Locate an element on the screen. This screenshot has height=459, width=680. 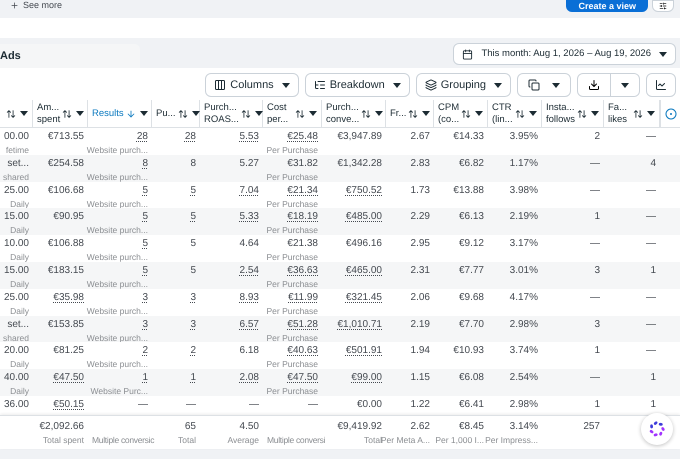
table-cell: €1,010.71 is located at coordinates (360, 325).